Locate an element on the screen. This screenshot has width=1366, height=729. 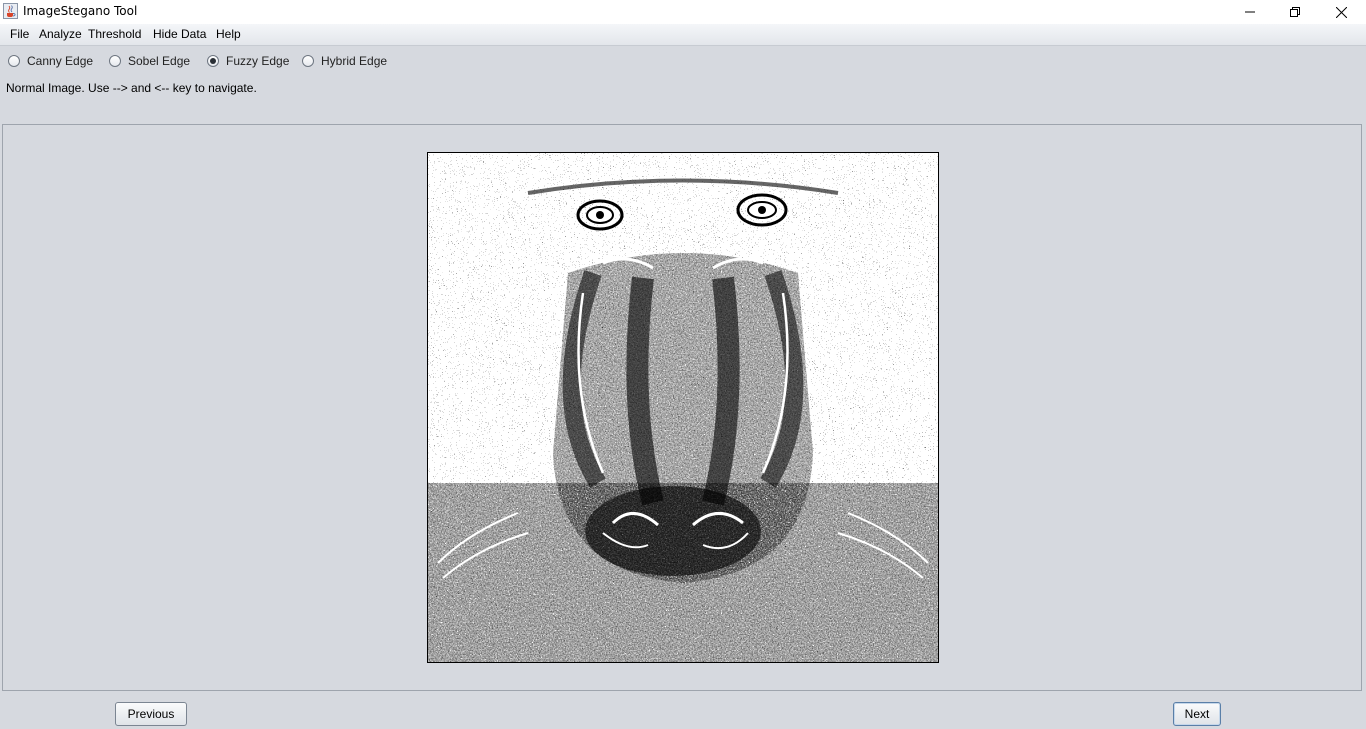
minimize-button is located at coordinates (1250, 12).